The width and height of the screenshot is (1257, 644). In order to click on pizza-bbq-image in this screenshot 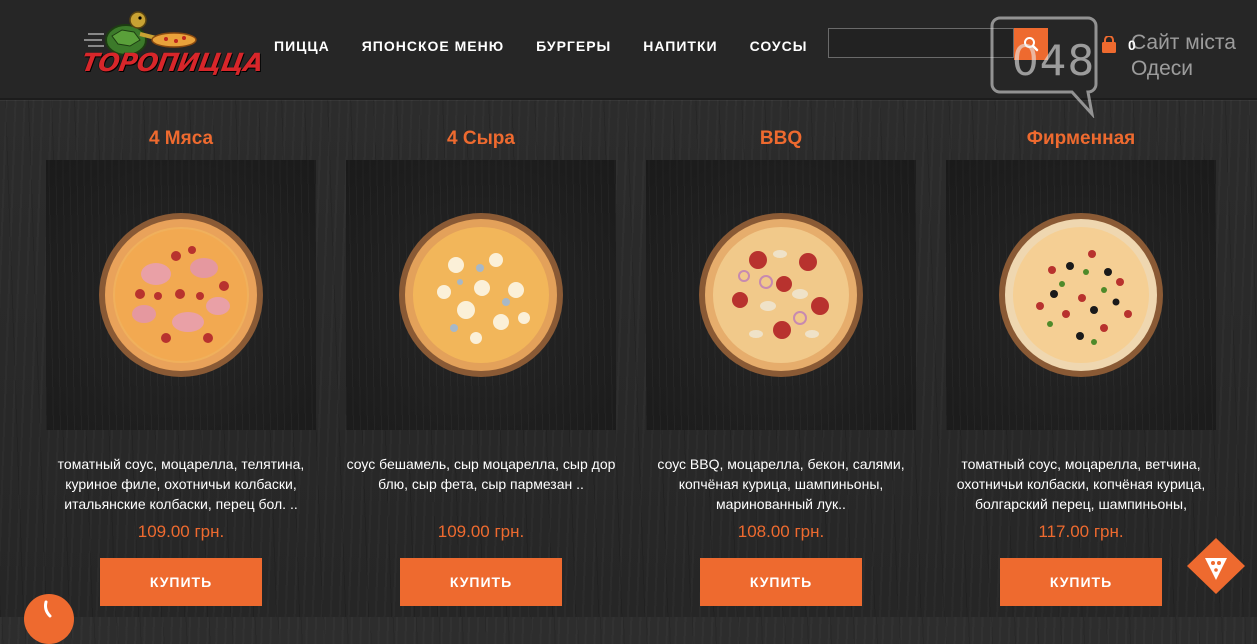, I will do `click(781, 295)`.